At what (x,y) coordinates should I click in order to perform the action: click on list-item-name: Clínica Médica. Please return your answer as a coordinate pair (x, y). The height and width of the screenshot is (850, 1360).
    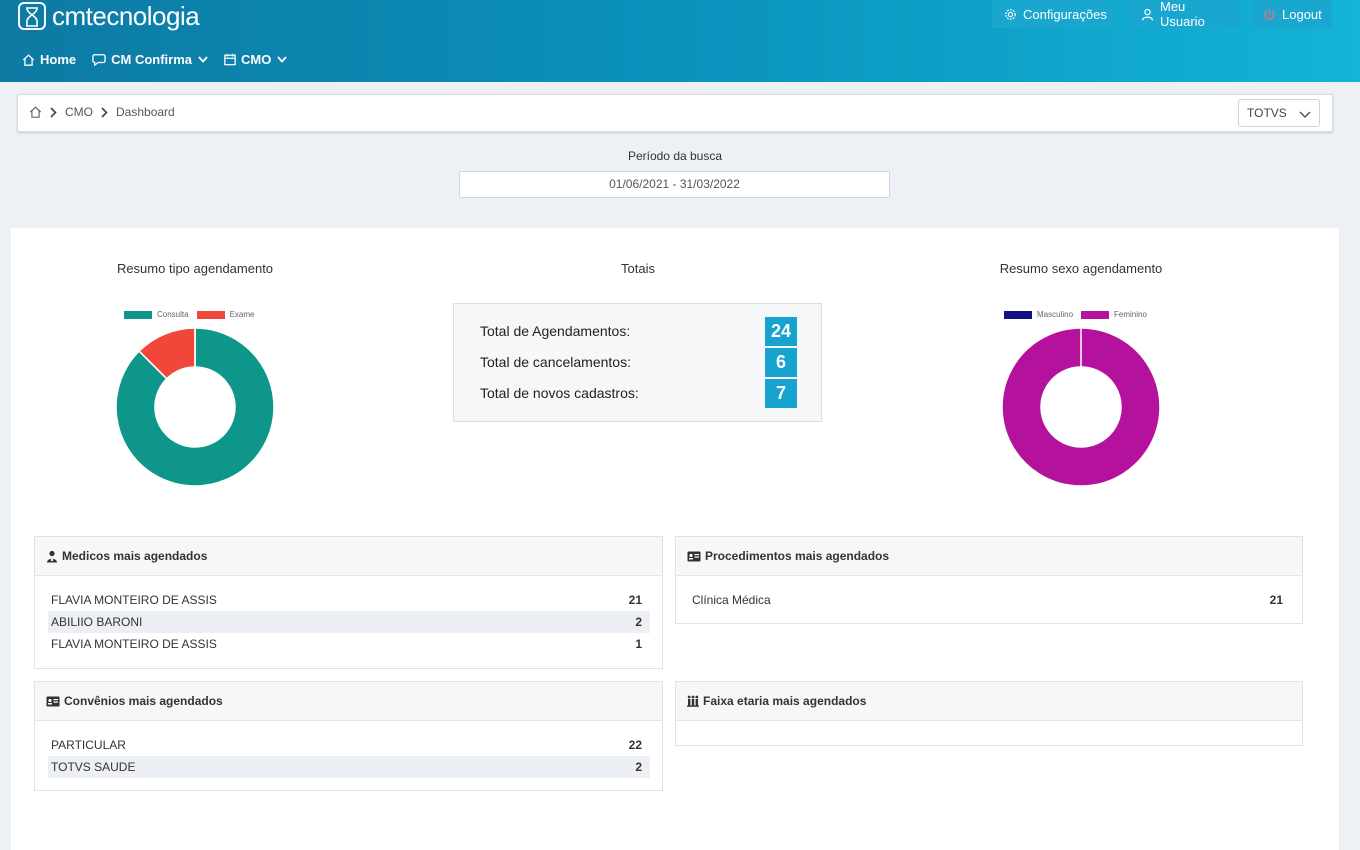
    Looking at the image, I should click on (731, 600).